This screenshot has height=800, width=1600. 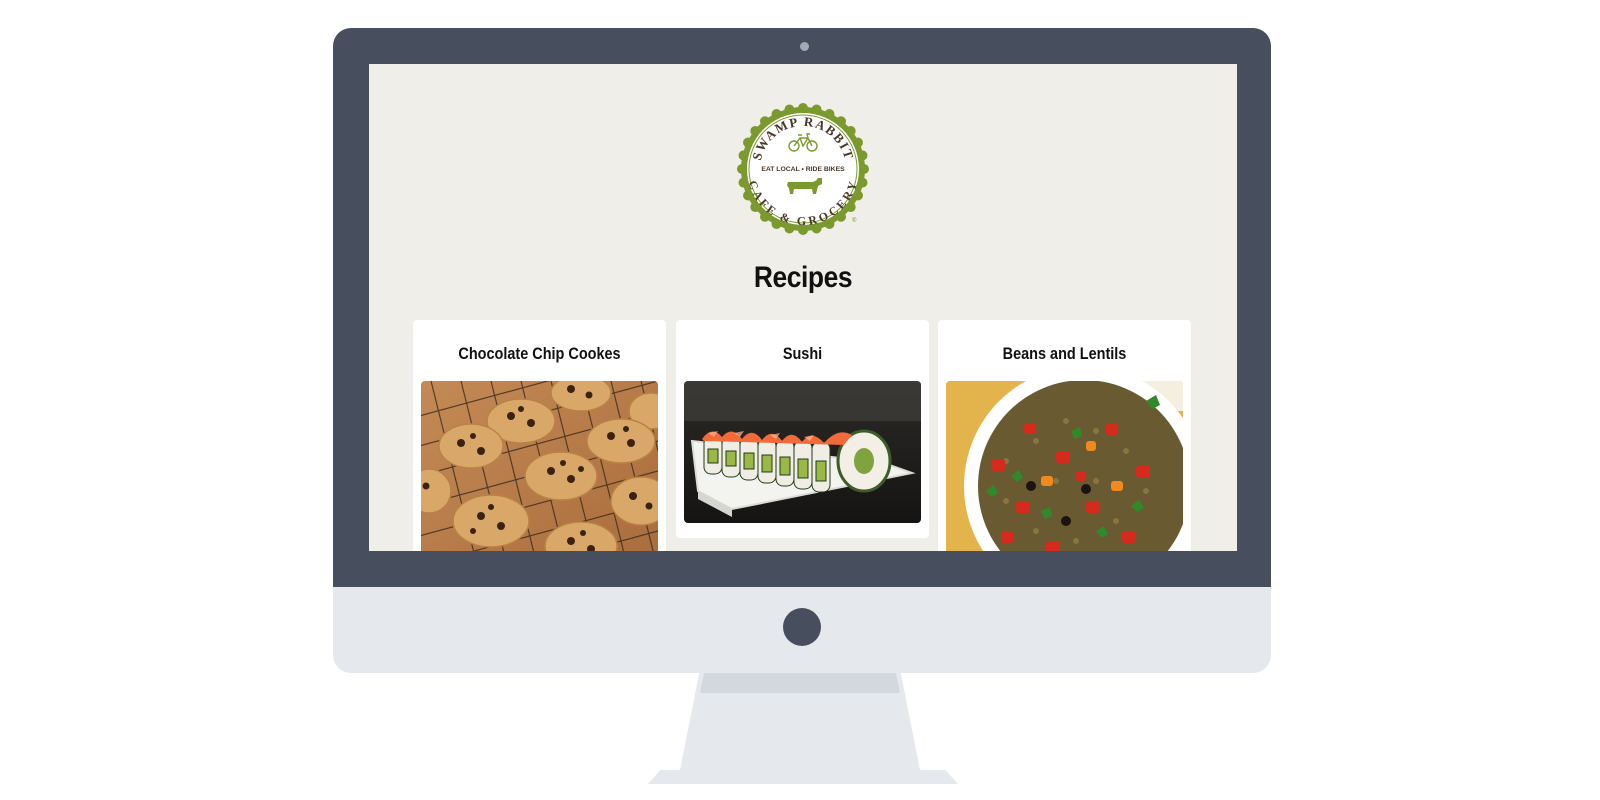 What do you see at coordinates (1064, 354) in the screenshot?
I see `recipe-title: Beans and Lentils` at bounding box center [1064, 354].